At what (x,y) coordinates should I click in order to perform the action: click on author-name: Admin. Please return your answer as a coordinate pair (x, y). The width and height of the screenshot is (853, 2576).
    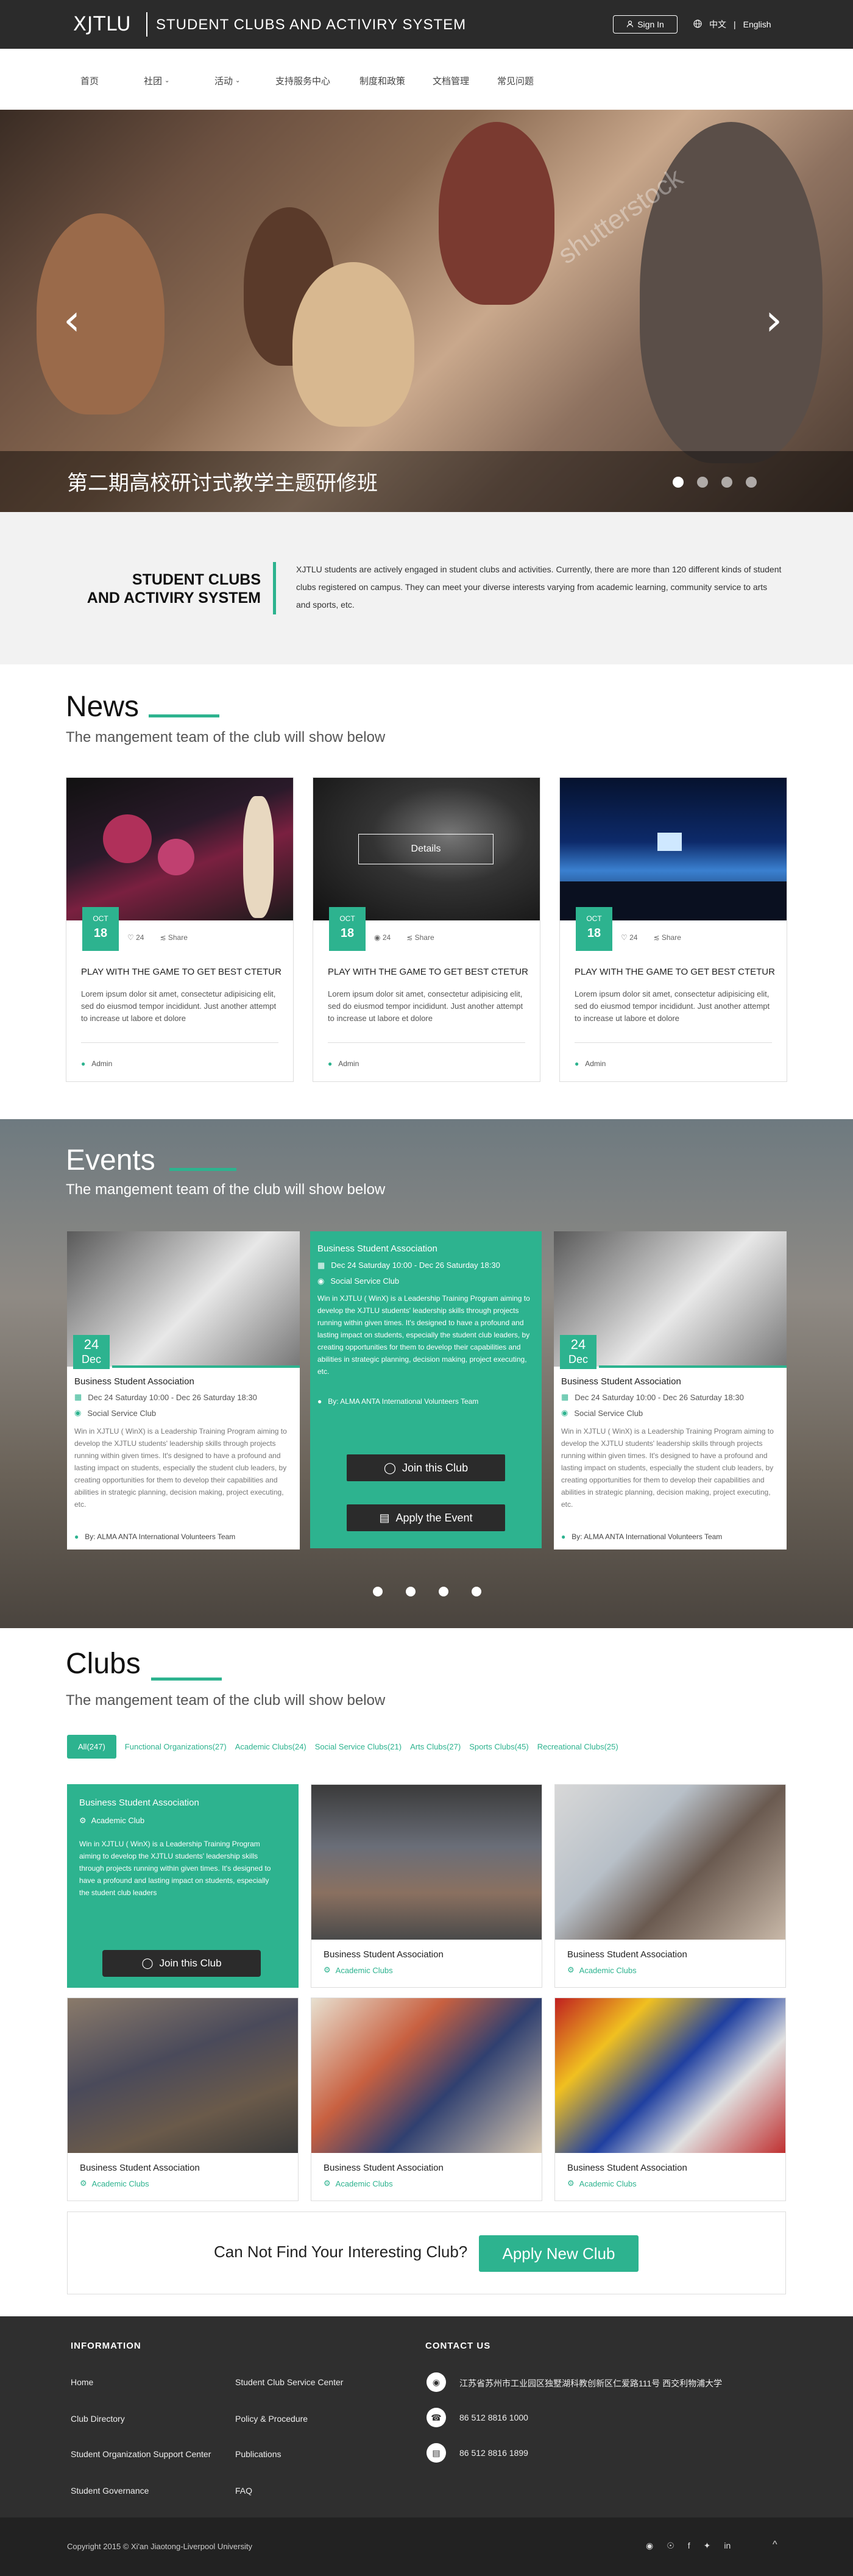
    Looking at the image, I should click on (595, 1063).